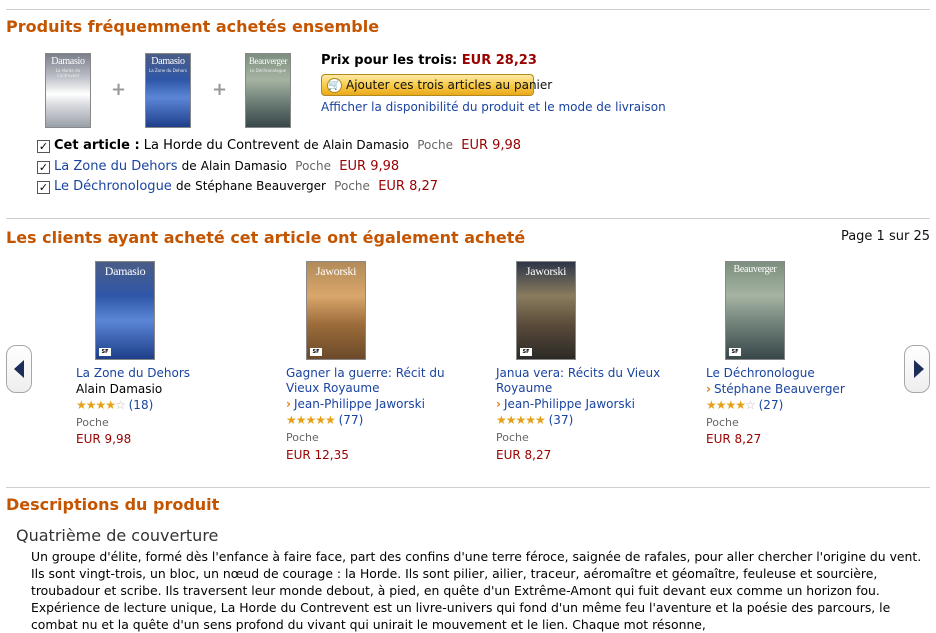  Describe the element at coordinates (163, 373) in the screenshot. I see `product-title-link: La Zone du Dehors` at that location.